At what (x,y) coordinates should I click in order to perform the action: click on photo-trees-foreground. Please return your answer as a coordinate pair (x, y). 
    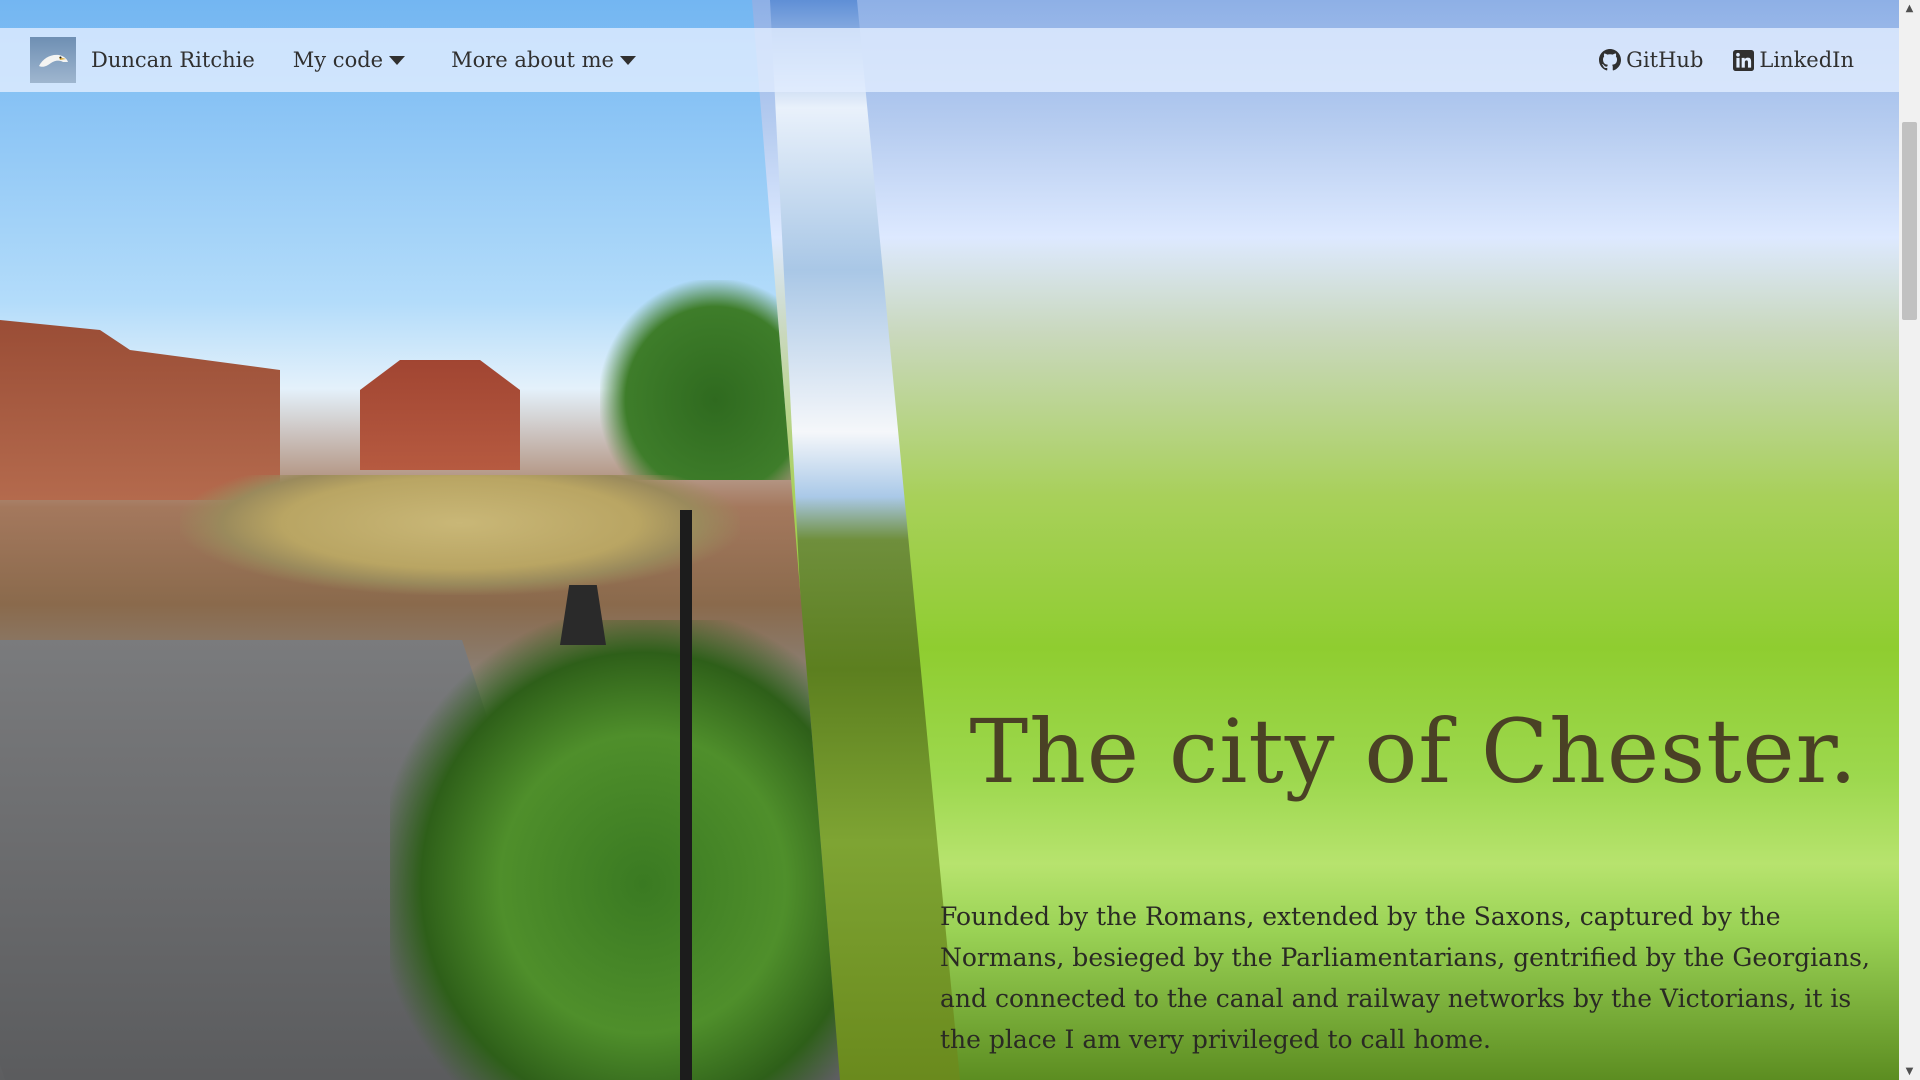
    Looking at the image, I should click on (615, 850).